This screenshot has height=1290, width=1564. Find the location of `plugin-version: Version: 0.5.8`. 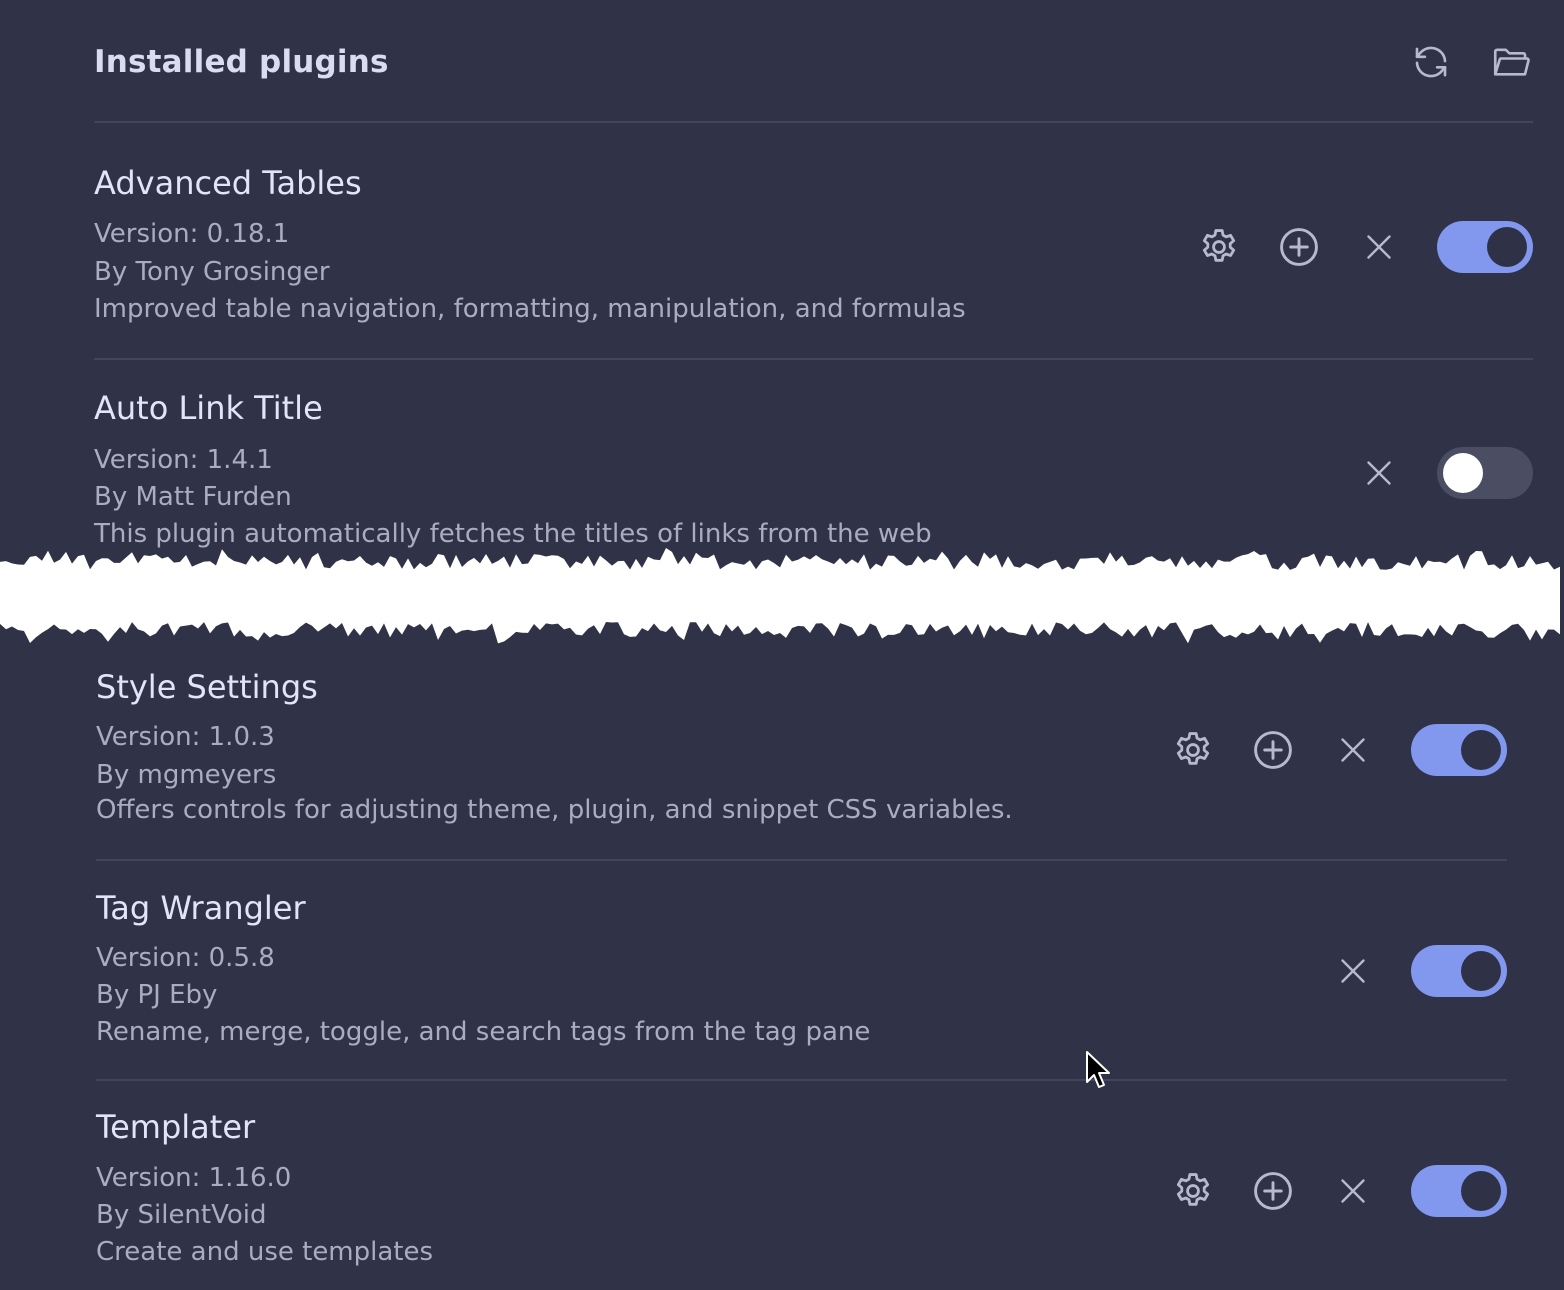

plugin-version: Version: 0.5.8 is located at coordinates (185, 958).